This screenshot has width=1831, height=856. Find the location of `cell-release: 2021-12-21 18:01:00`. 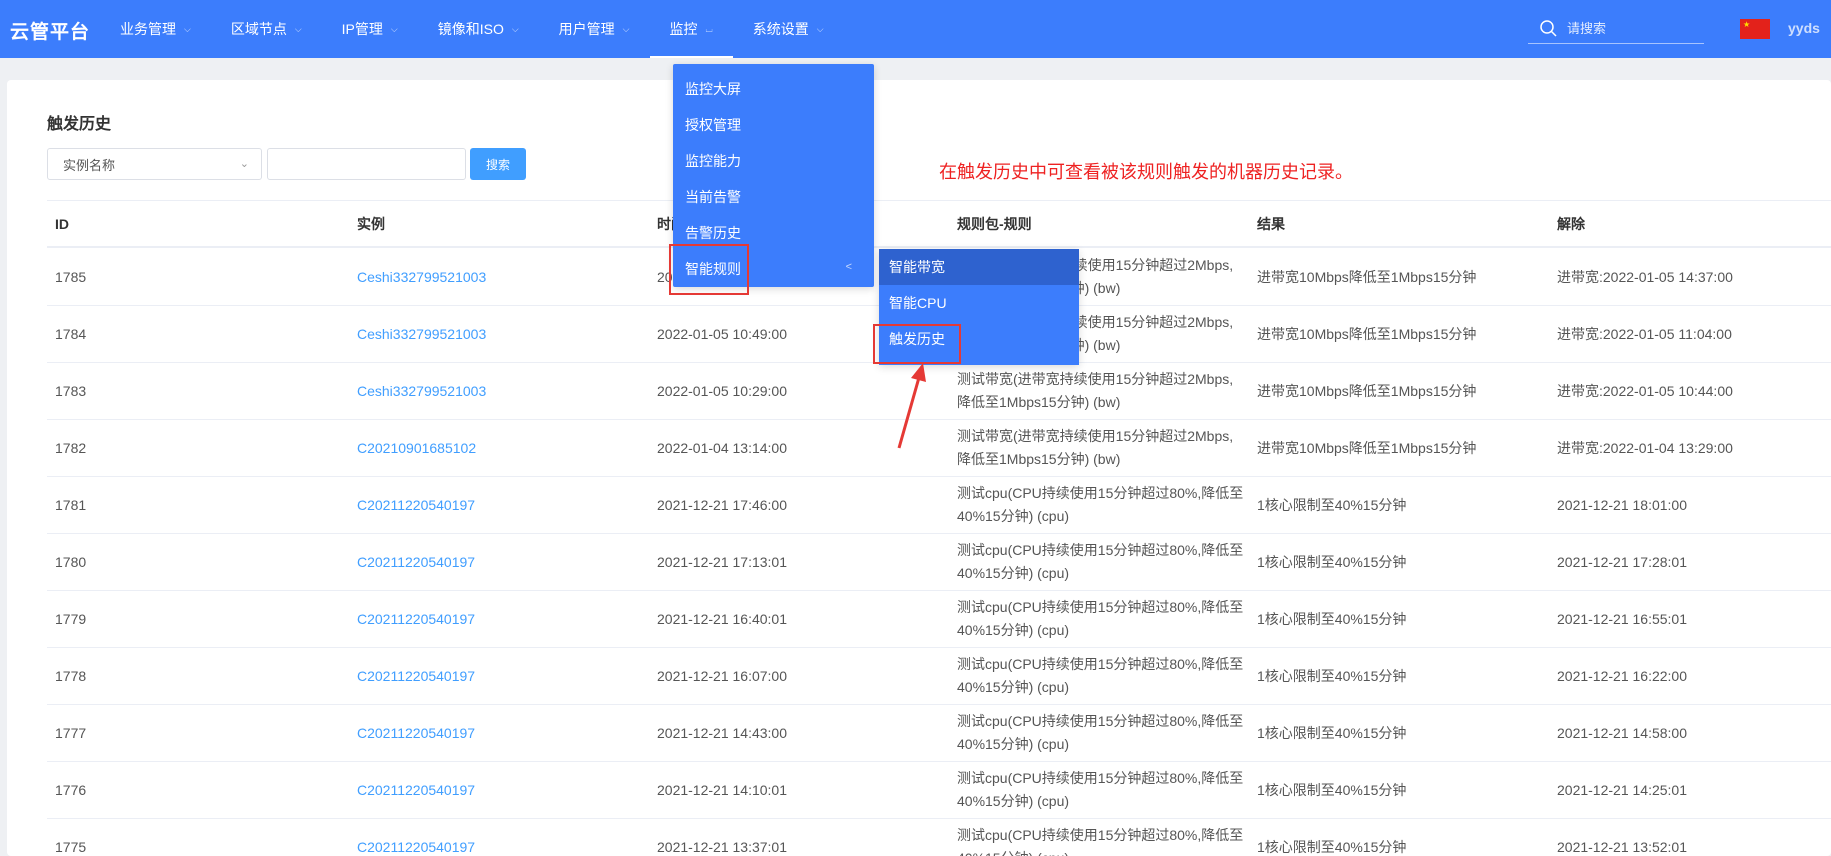

cell-release: 2021-12-21 18:01:00 is located at coordinates (1622, 504).